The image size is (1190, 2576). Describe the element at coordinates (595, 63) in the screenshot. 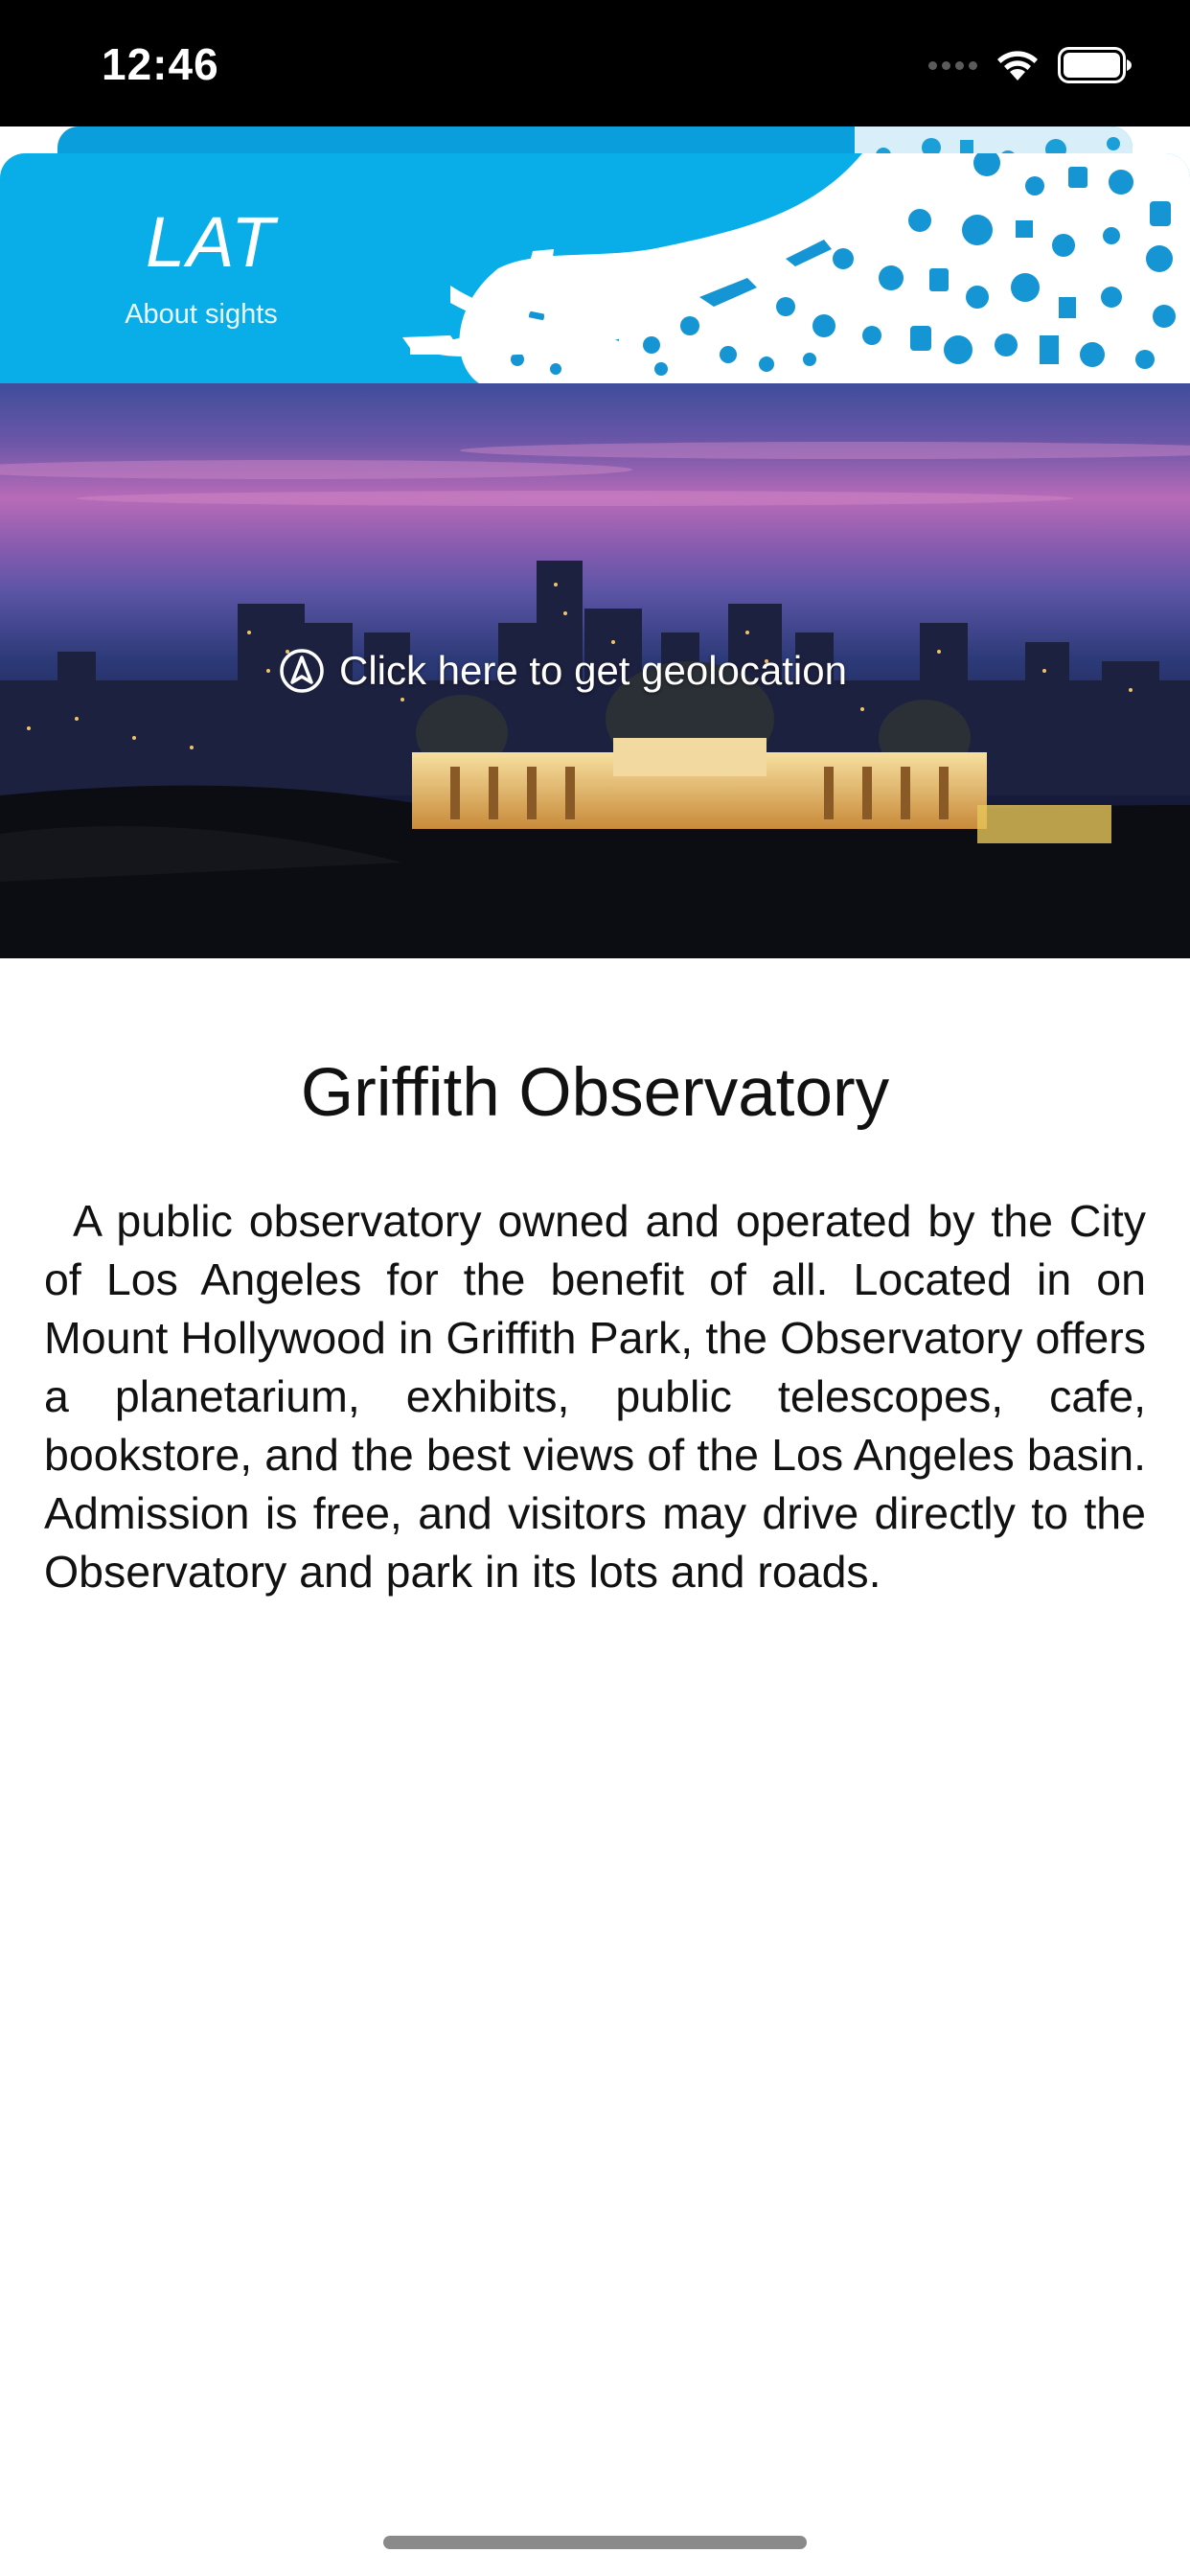

I see `status-bar: 12:46` at that location.